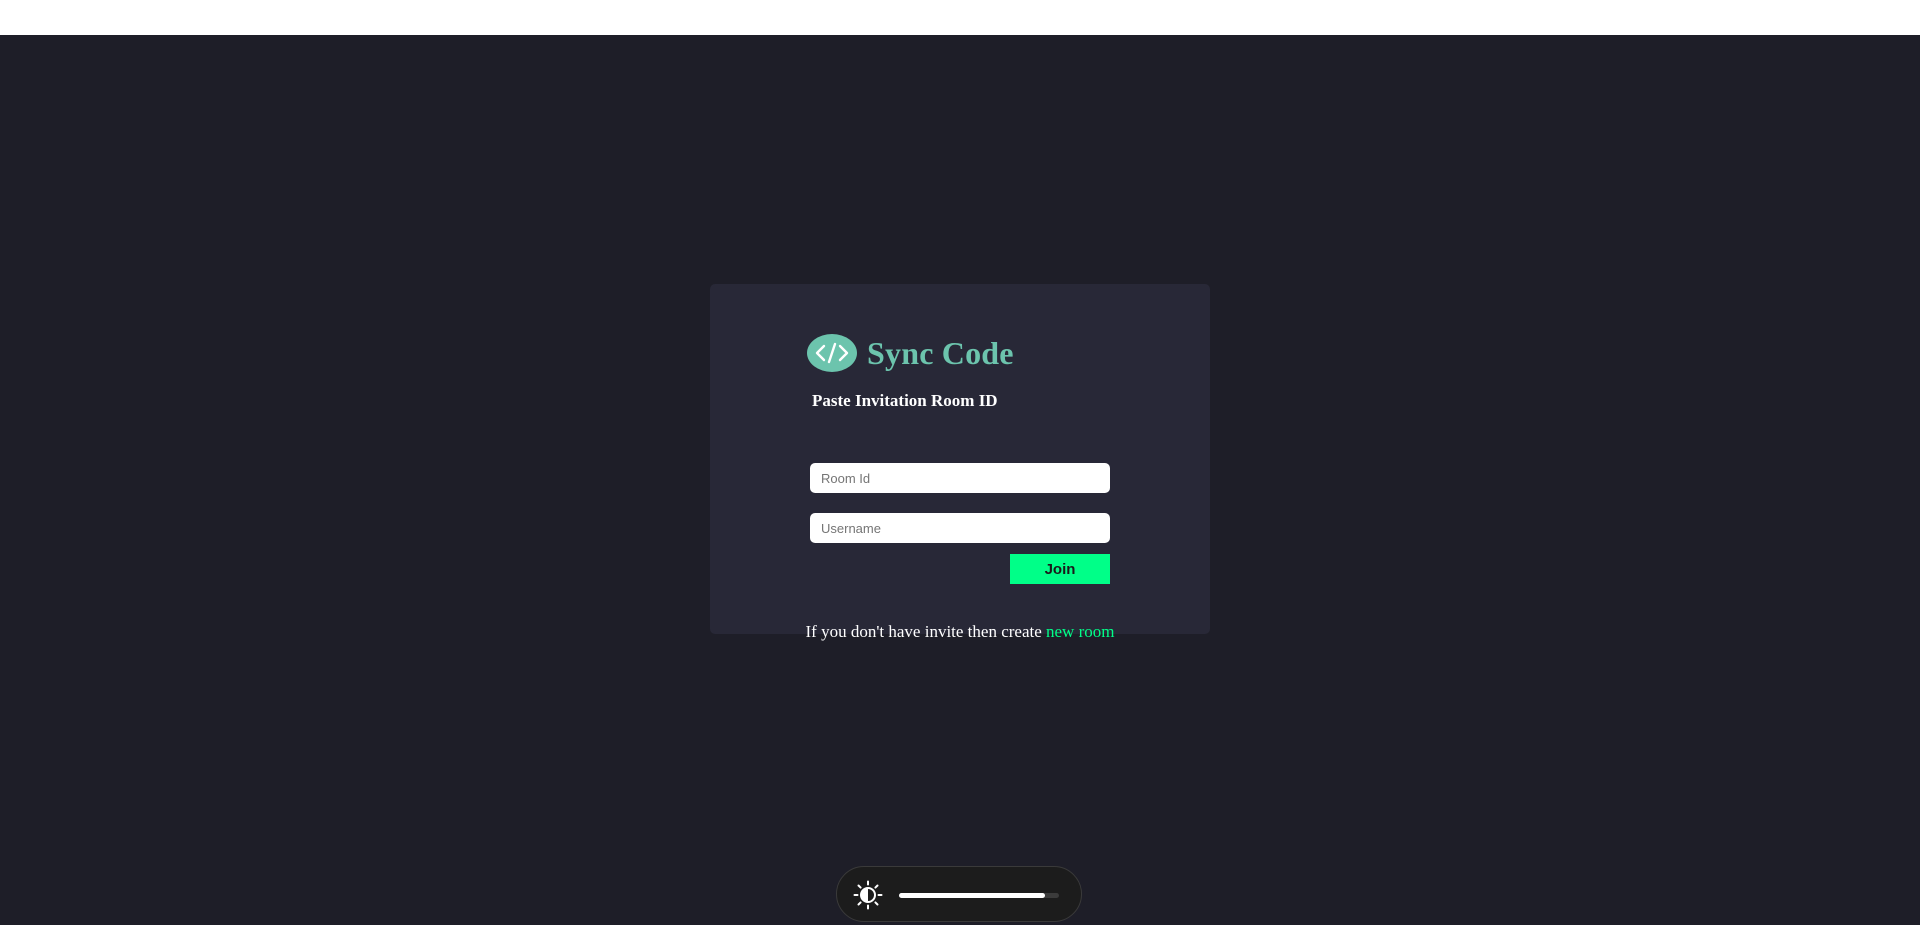 This screenshot has height=925, width=1920. I want to click on brand-name: Sync Code, so click(940, 352).